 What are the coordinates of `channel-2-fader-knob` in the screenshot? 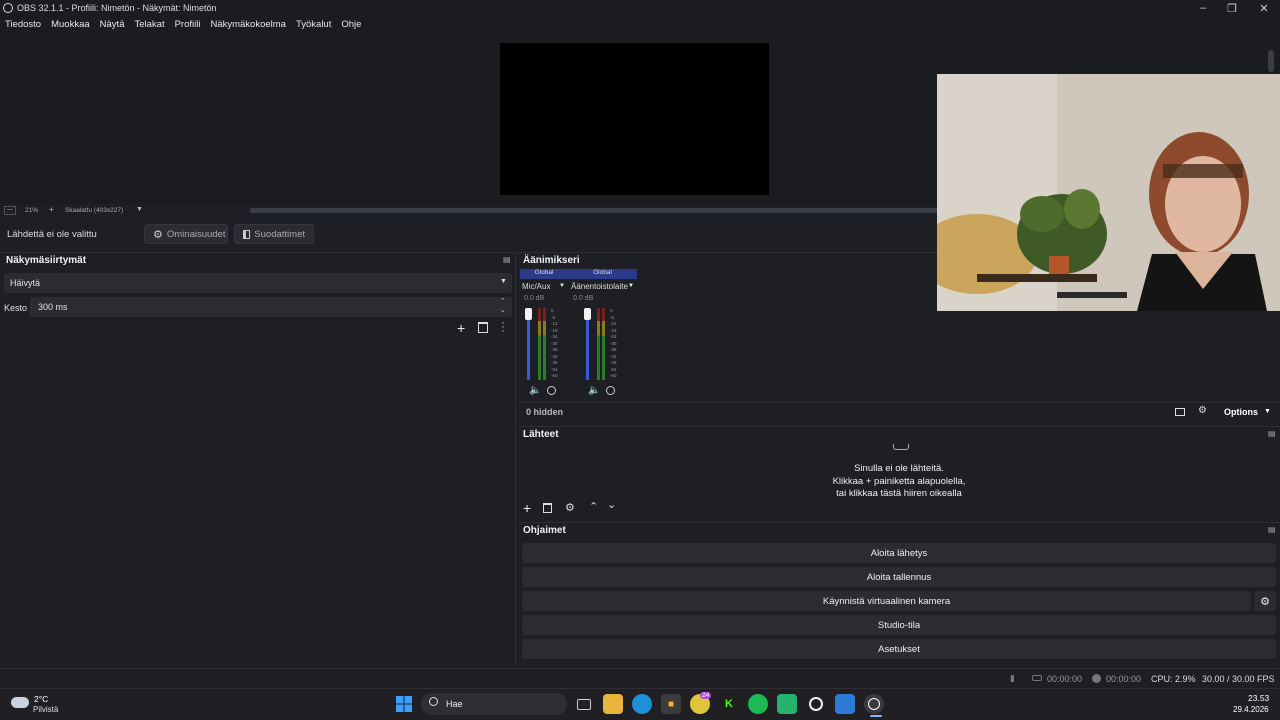 It's located at (587, 314).